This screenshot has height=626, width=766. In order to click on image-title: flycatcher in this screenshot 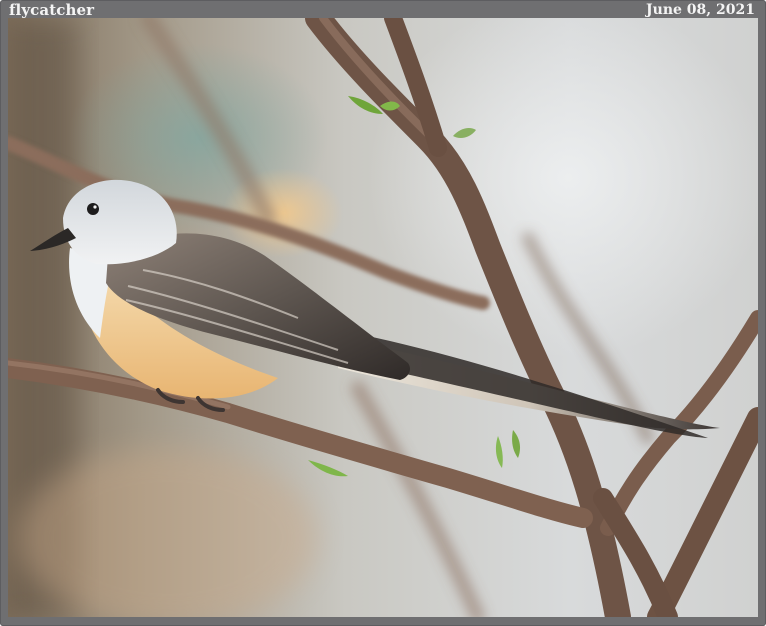, I will do `click(52, 10)`.